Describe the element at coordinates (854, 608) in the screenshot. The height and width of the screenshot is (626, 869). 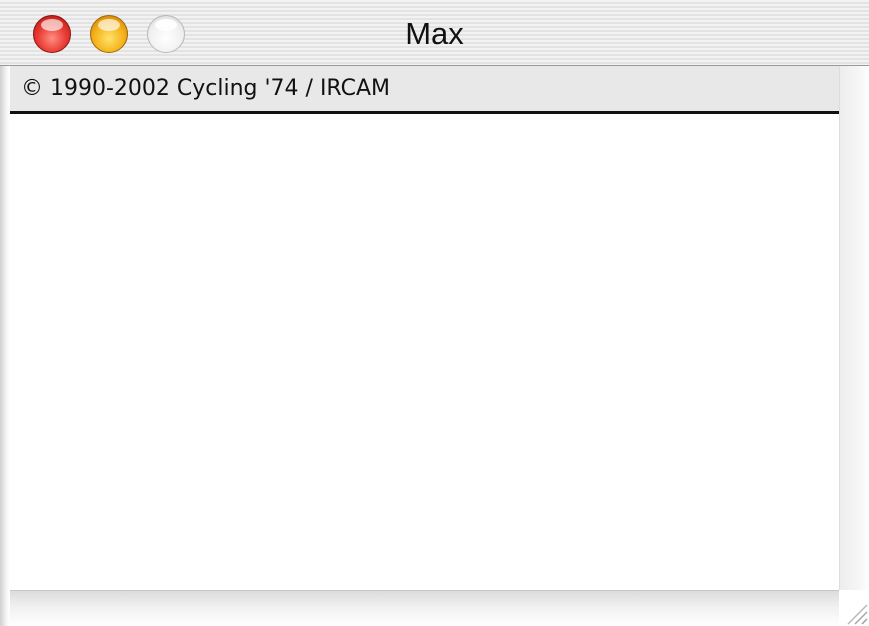
I see `resize-grip-icon` at that location.